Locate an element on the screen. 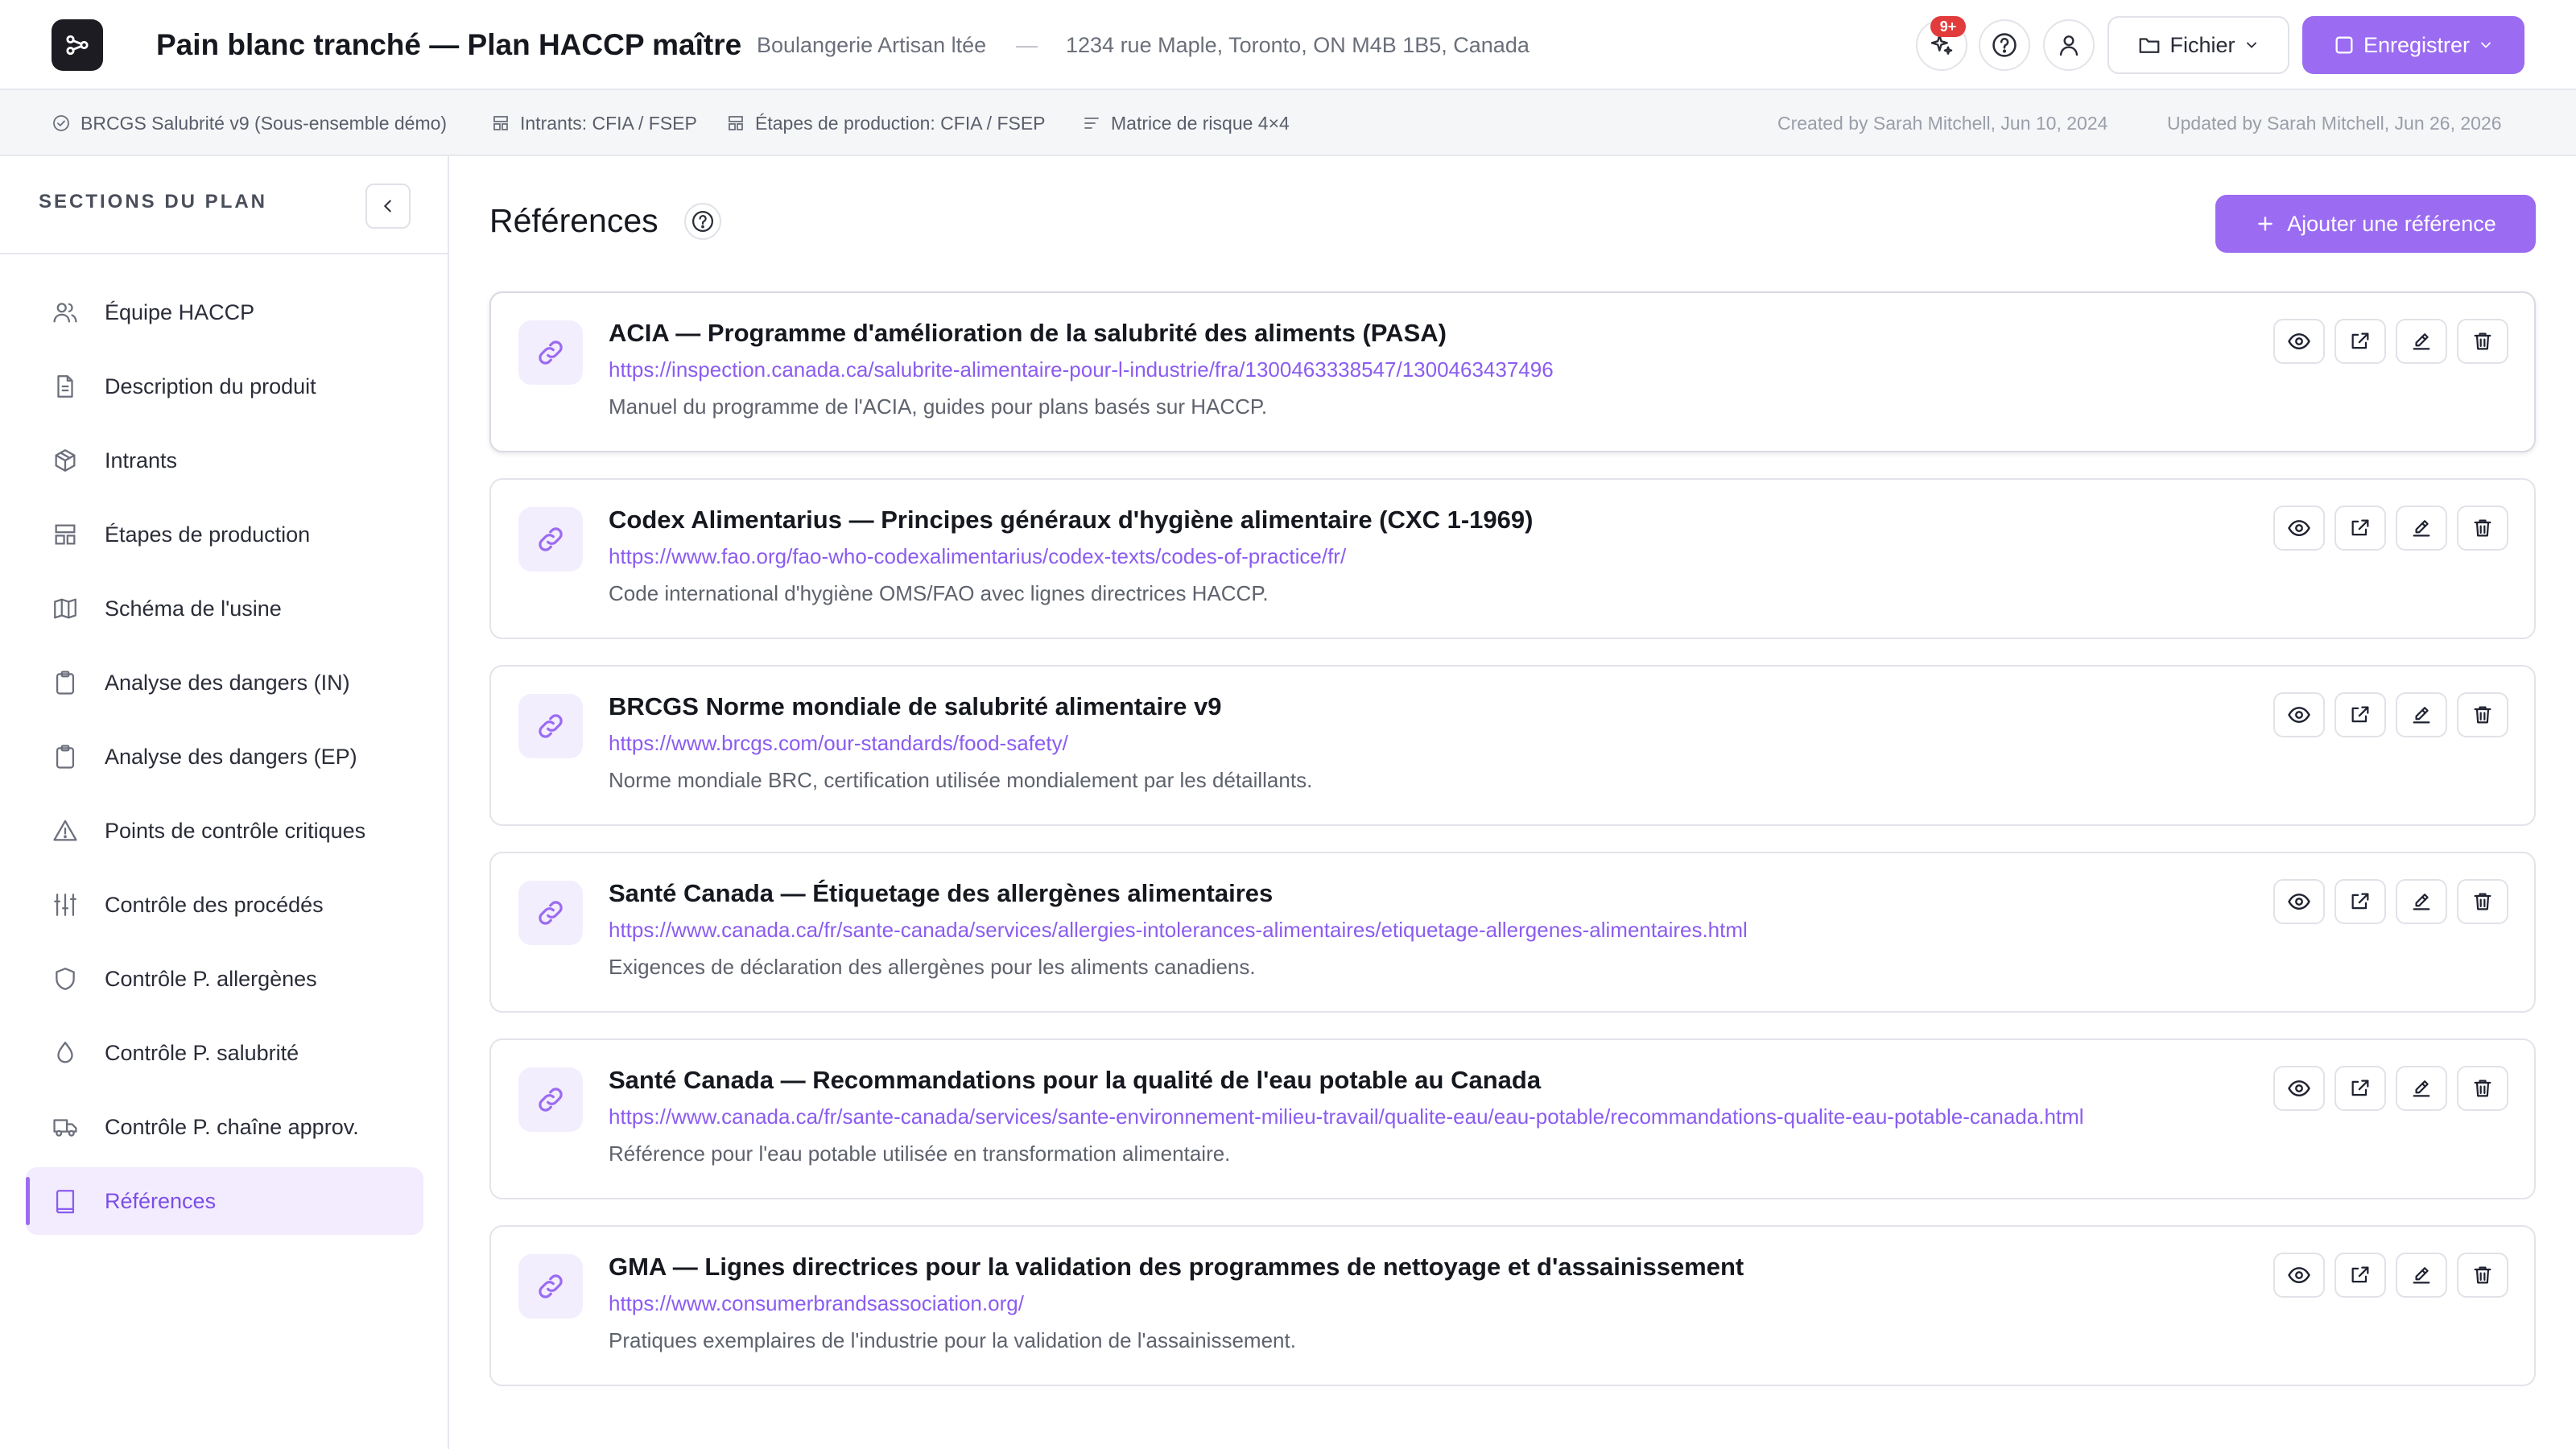 This screenshot has height=1449, width=2576. meta-intrants: Intrants: CFIA / FSEP is located at coordinates (594, 123).